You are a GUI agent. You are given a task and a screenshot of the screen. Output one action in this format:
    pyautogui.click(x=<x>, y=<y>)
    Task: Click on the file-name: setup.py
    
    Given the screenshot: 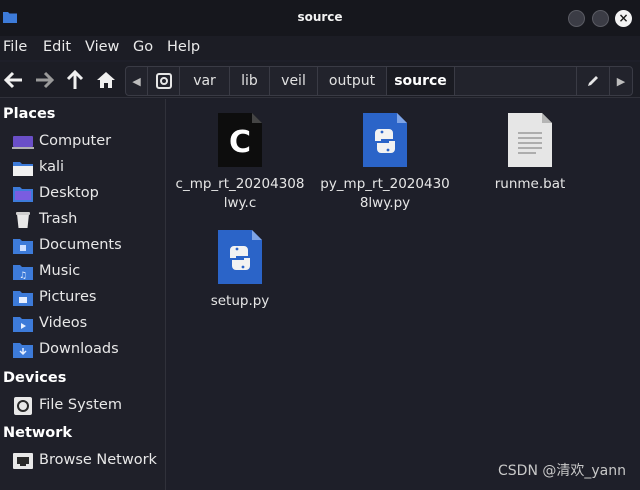 What is the action you would take?
    pyautogui.click(x=240, y=301)
    